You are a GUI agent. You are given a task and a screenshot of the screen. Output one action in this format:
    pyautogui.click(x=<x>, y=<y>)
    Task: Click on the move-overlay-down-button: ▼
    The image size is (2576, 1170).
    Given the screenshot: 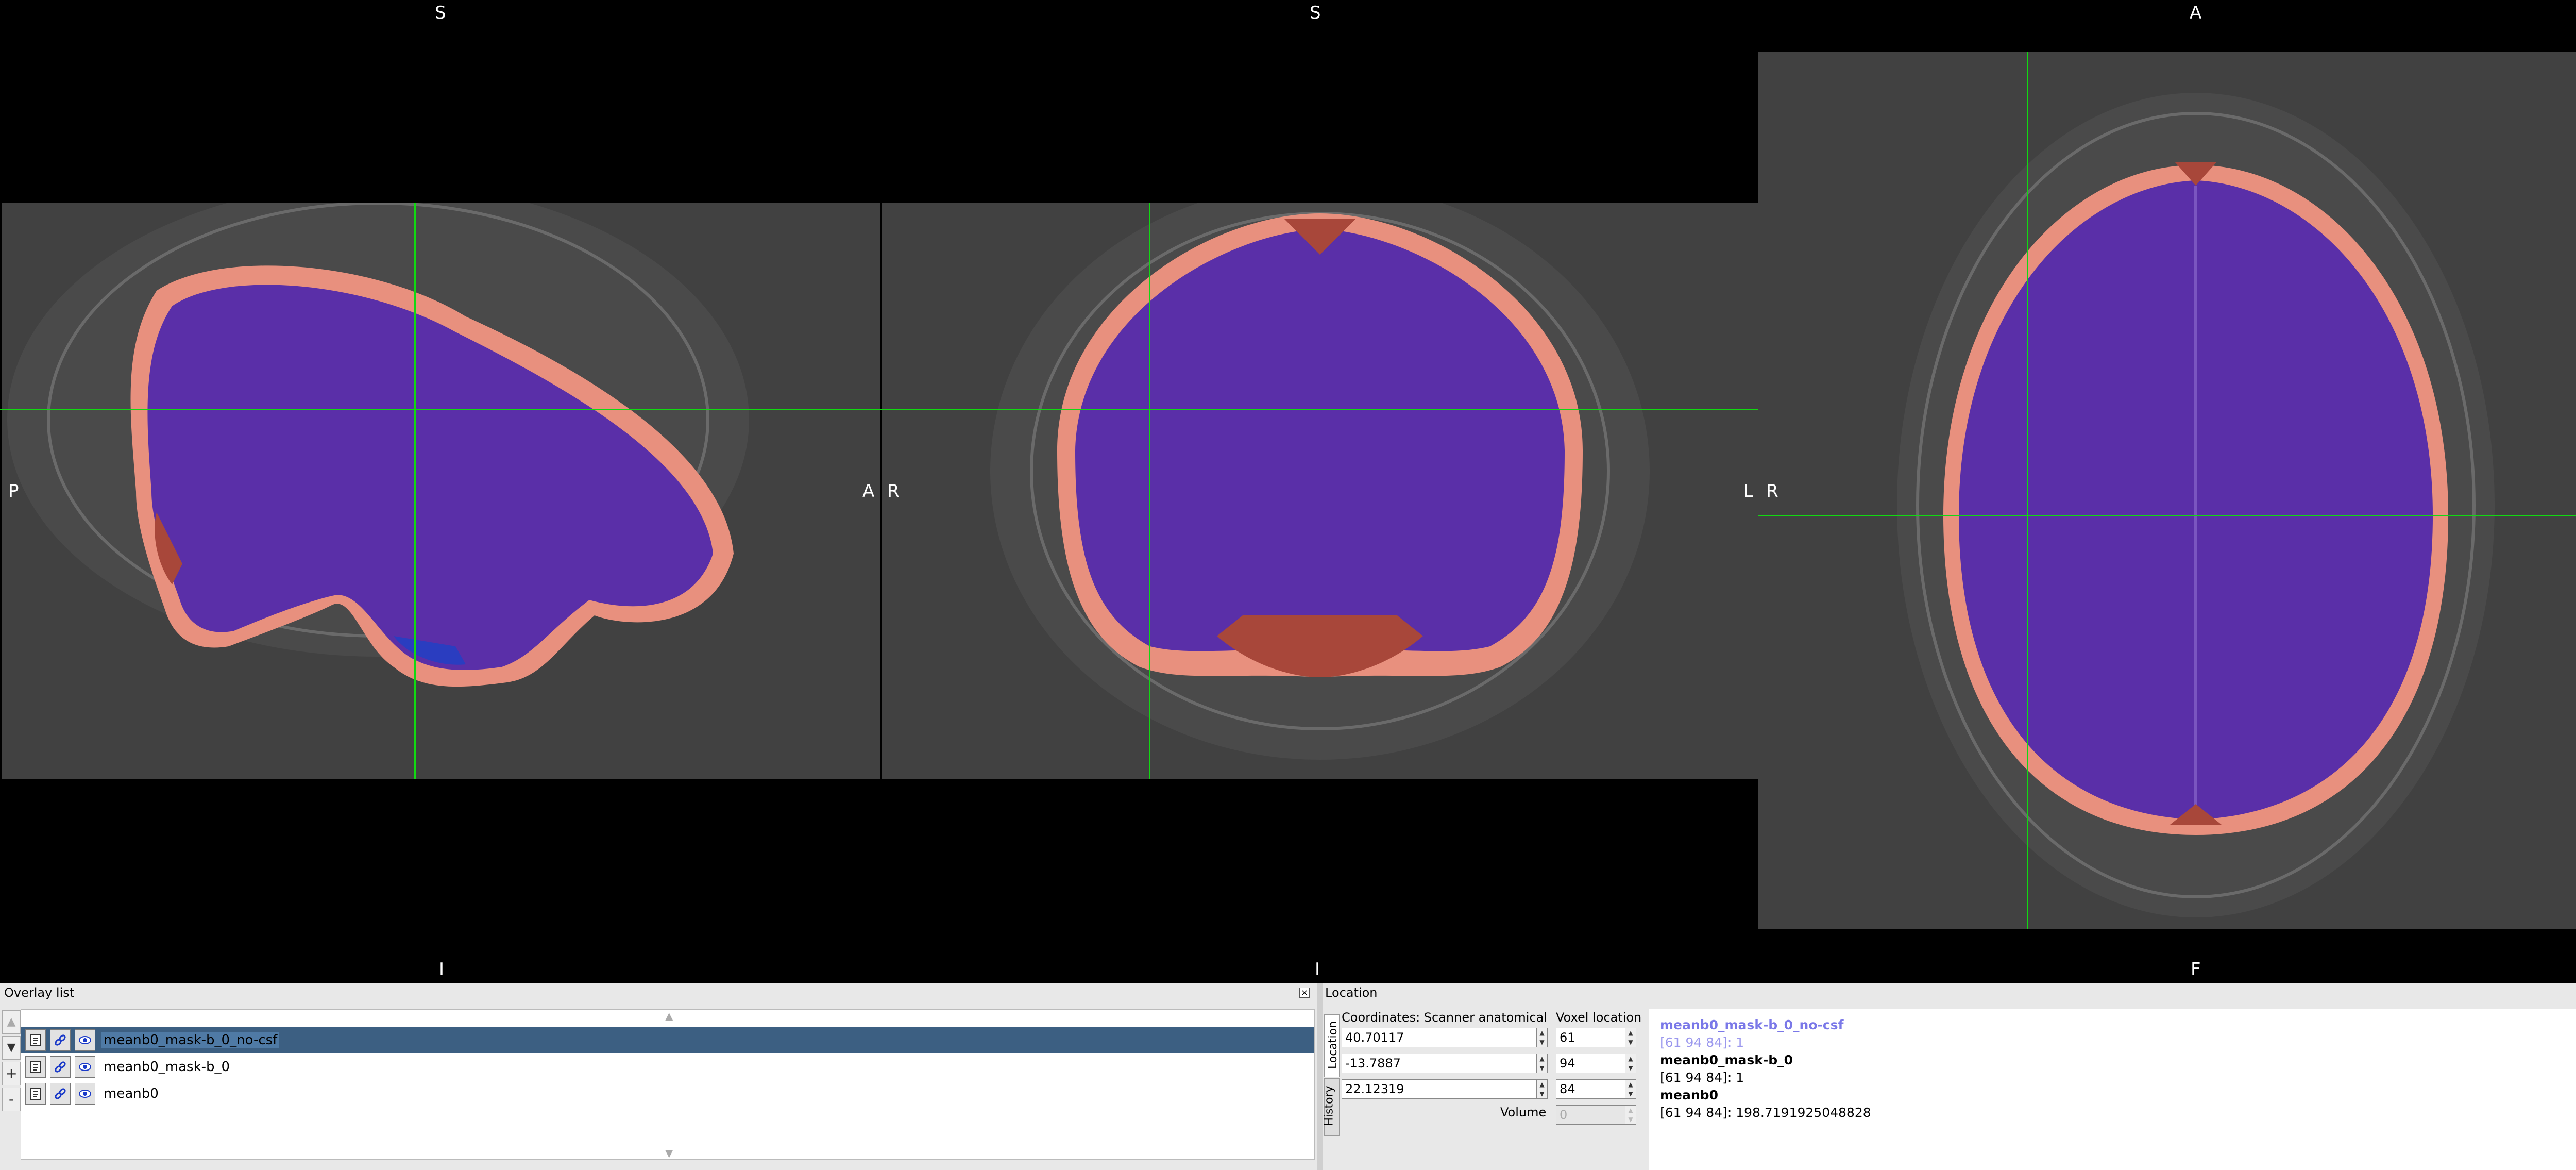 What is the action you would take?
    pyautogui.click(x=11, y=1048)
    